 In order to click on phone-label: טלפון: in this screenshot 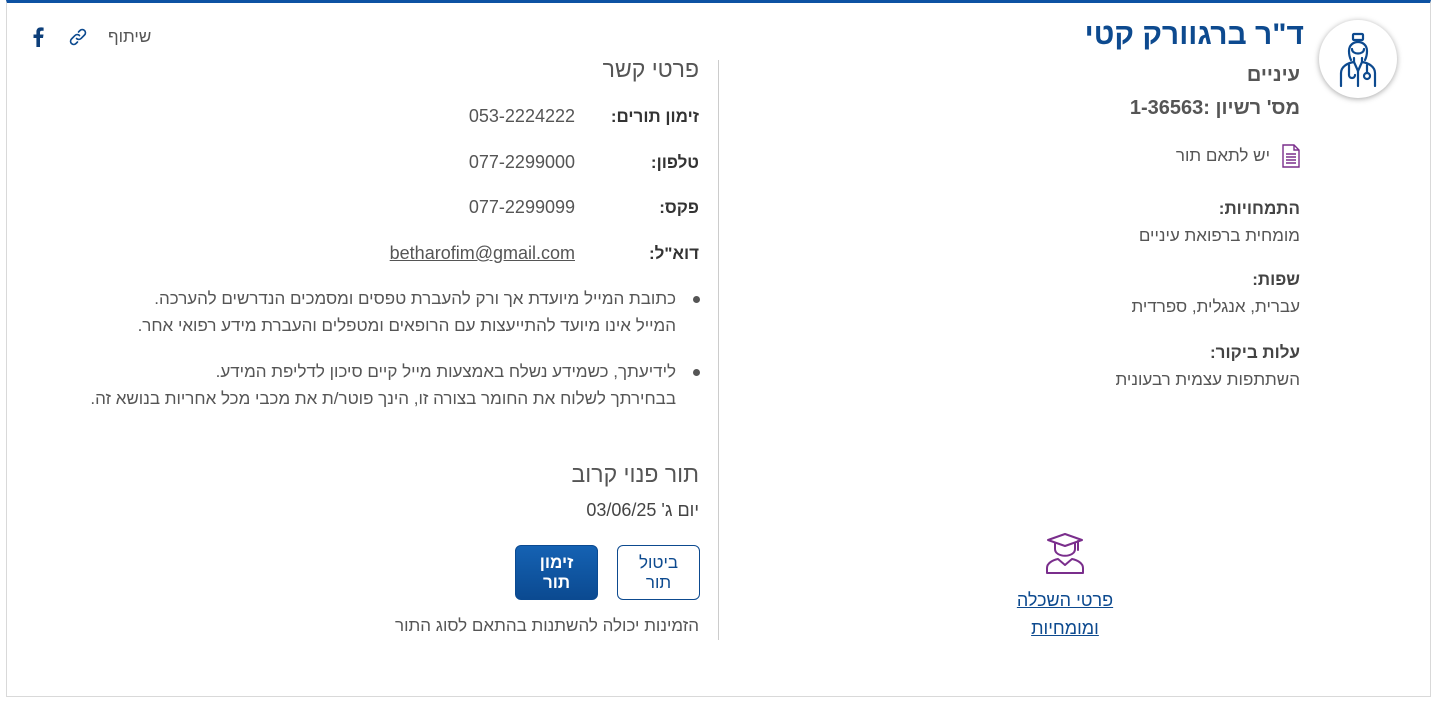, I will do `click(674, 162)`.